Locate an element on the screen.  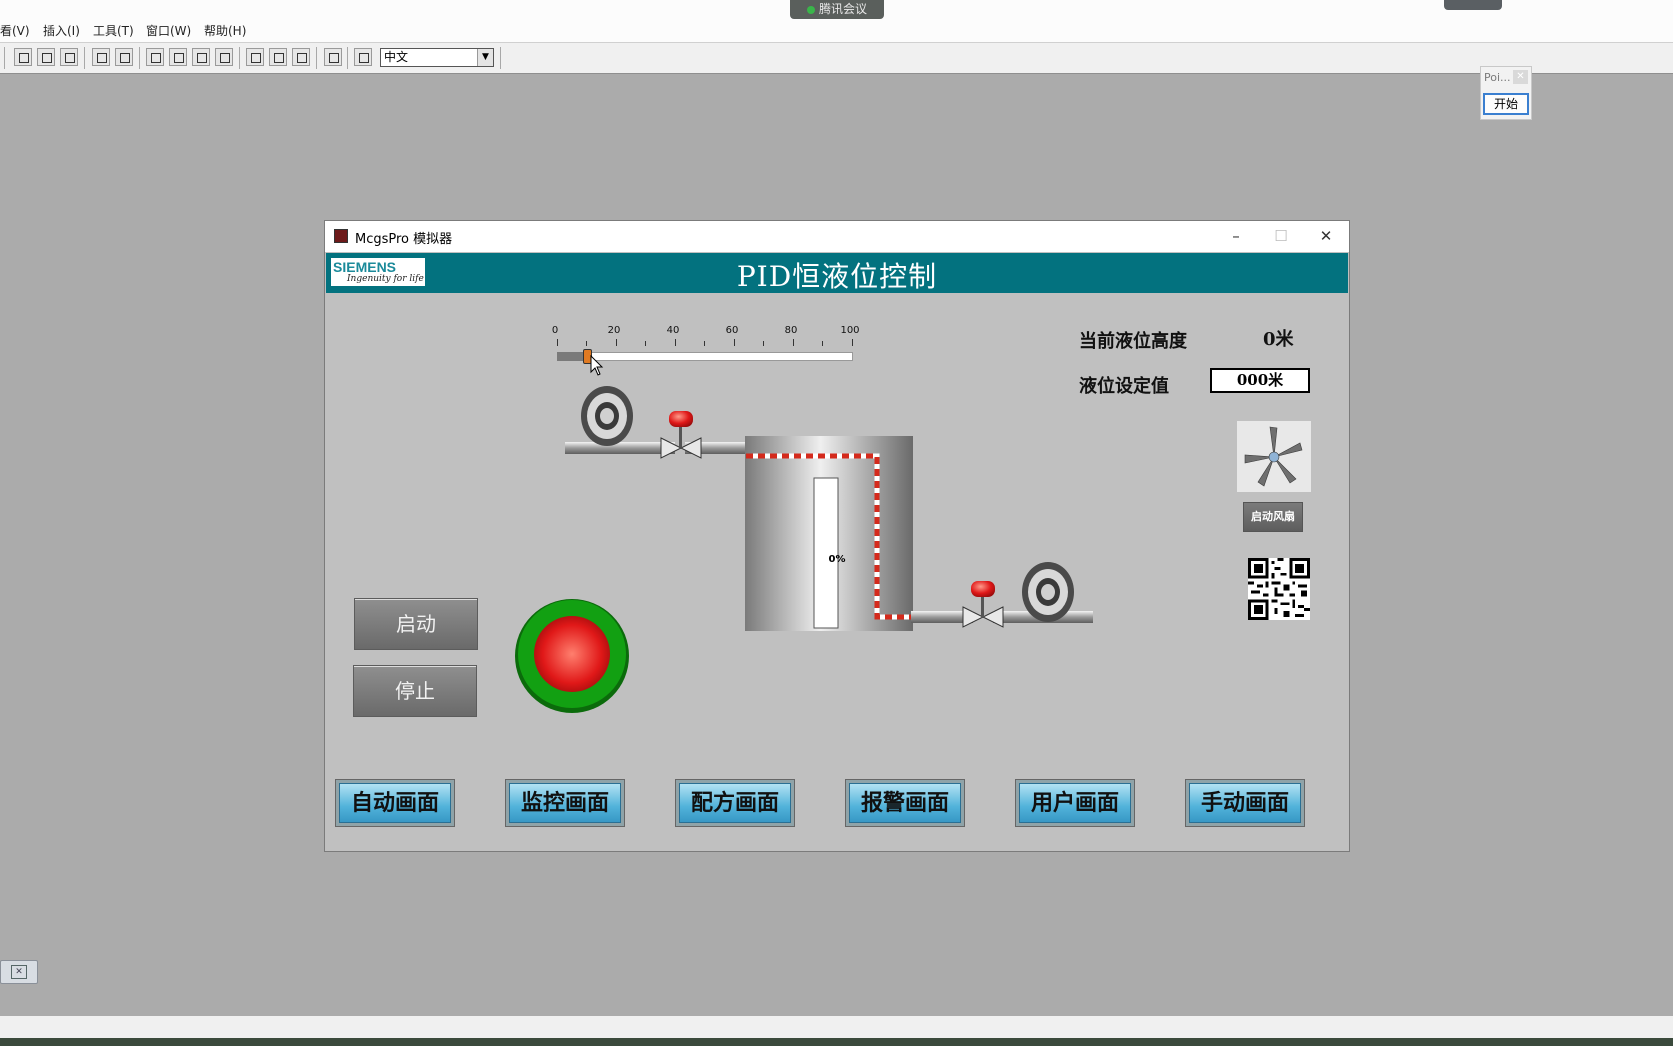
setpoint-input: 000米 is located at coordinates (1260, 380).